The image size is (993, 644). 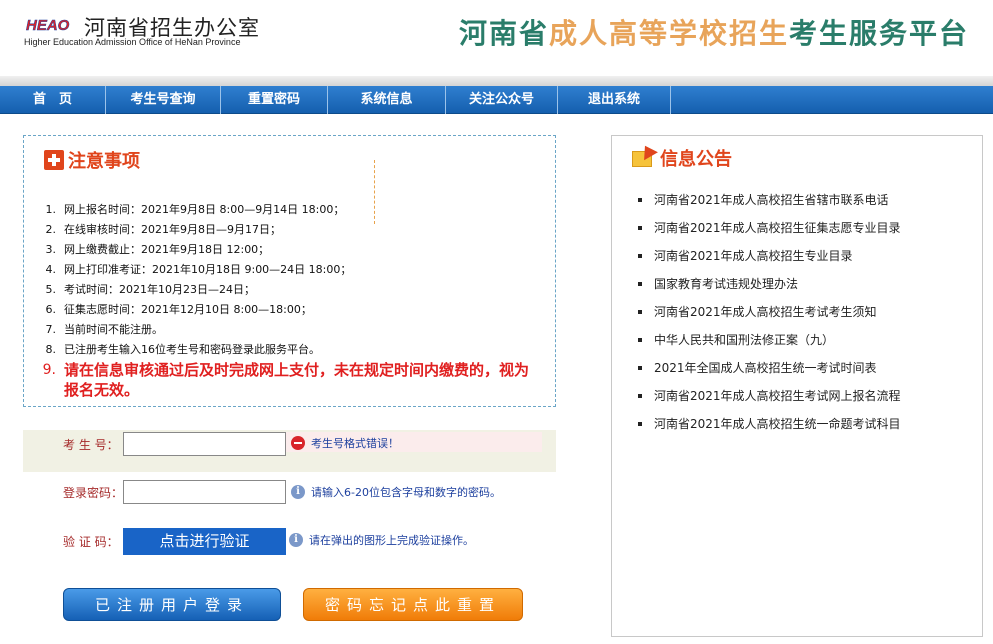 I want to click on reset-password-button: 密码忘记点此重置, so click(x=413, y=604).